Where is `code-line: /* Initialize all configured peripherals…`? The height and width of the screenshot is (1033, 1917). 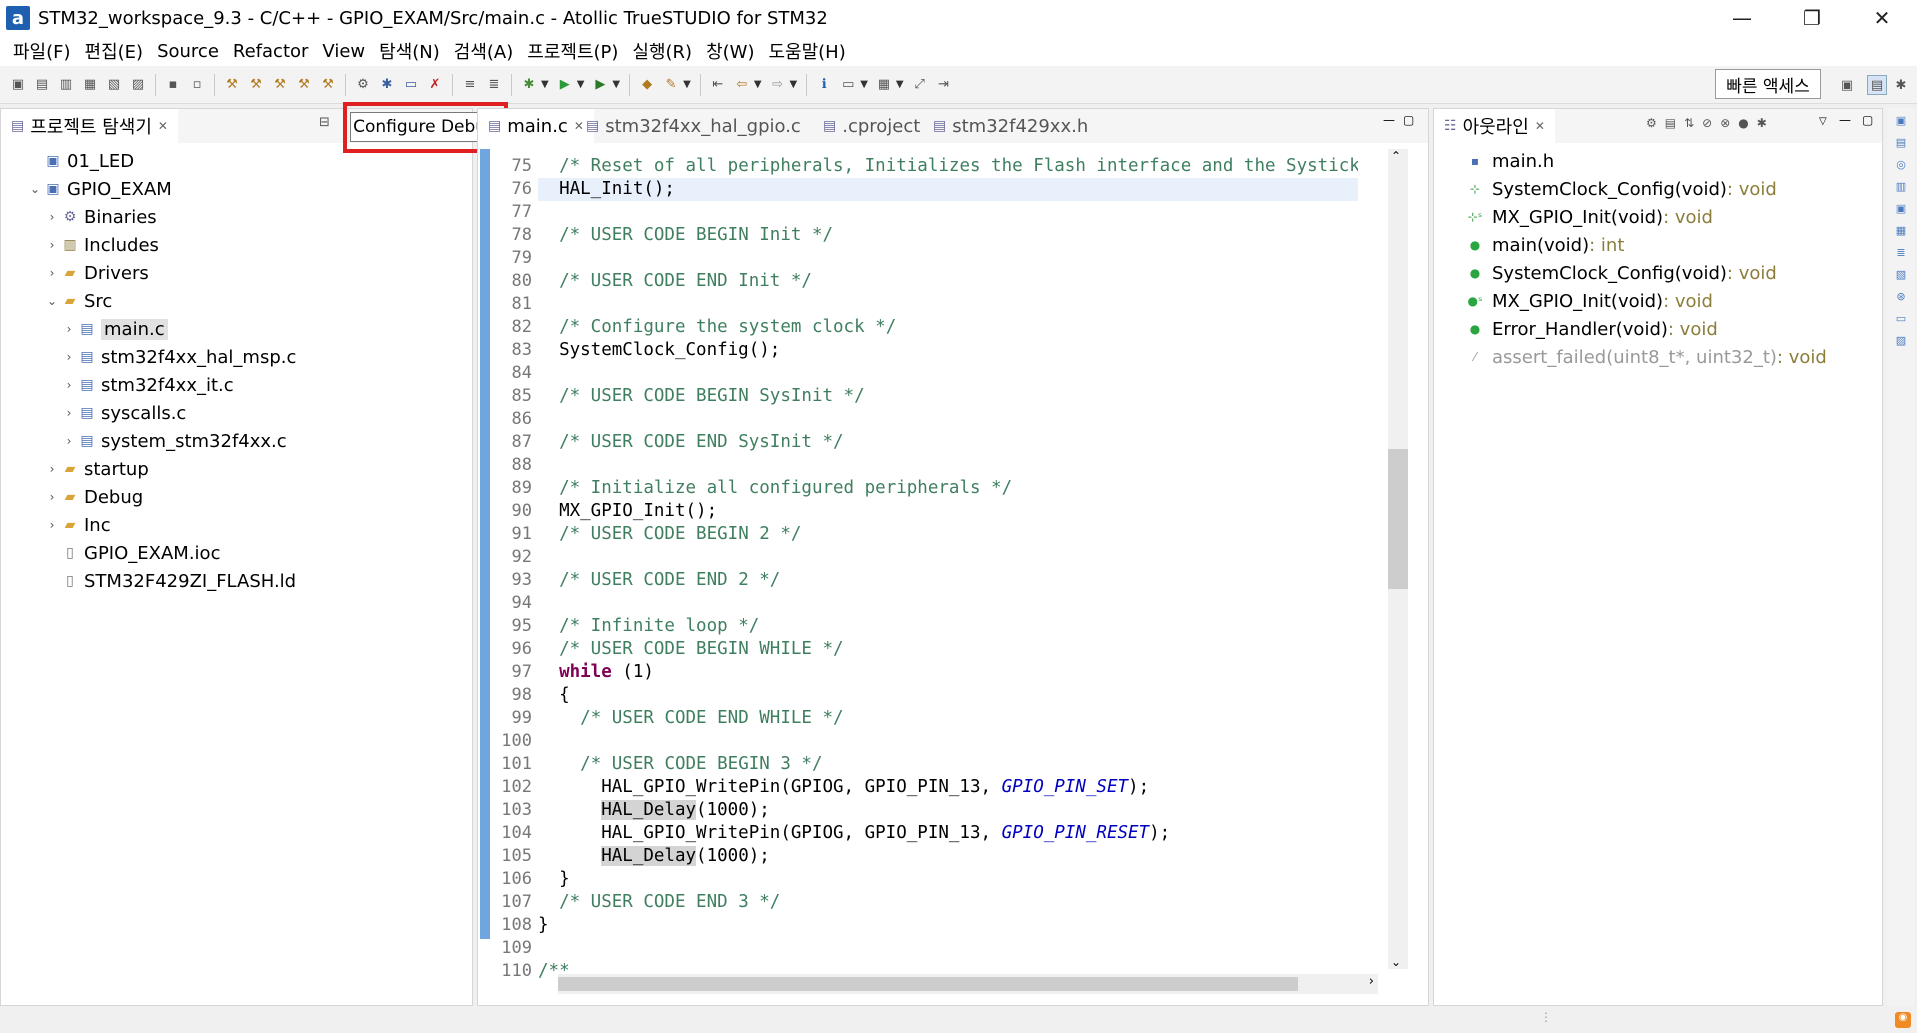
code-line: /* Initialize all configured peripherals… is located at coordinates (948, 488).